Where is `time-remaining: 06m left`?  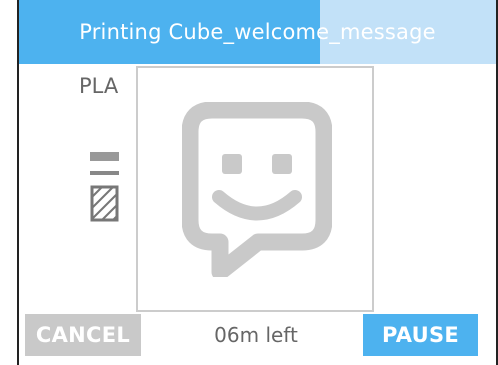
time-remaining: 06m left is located at coordinates (256, 335).